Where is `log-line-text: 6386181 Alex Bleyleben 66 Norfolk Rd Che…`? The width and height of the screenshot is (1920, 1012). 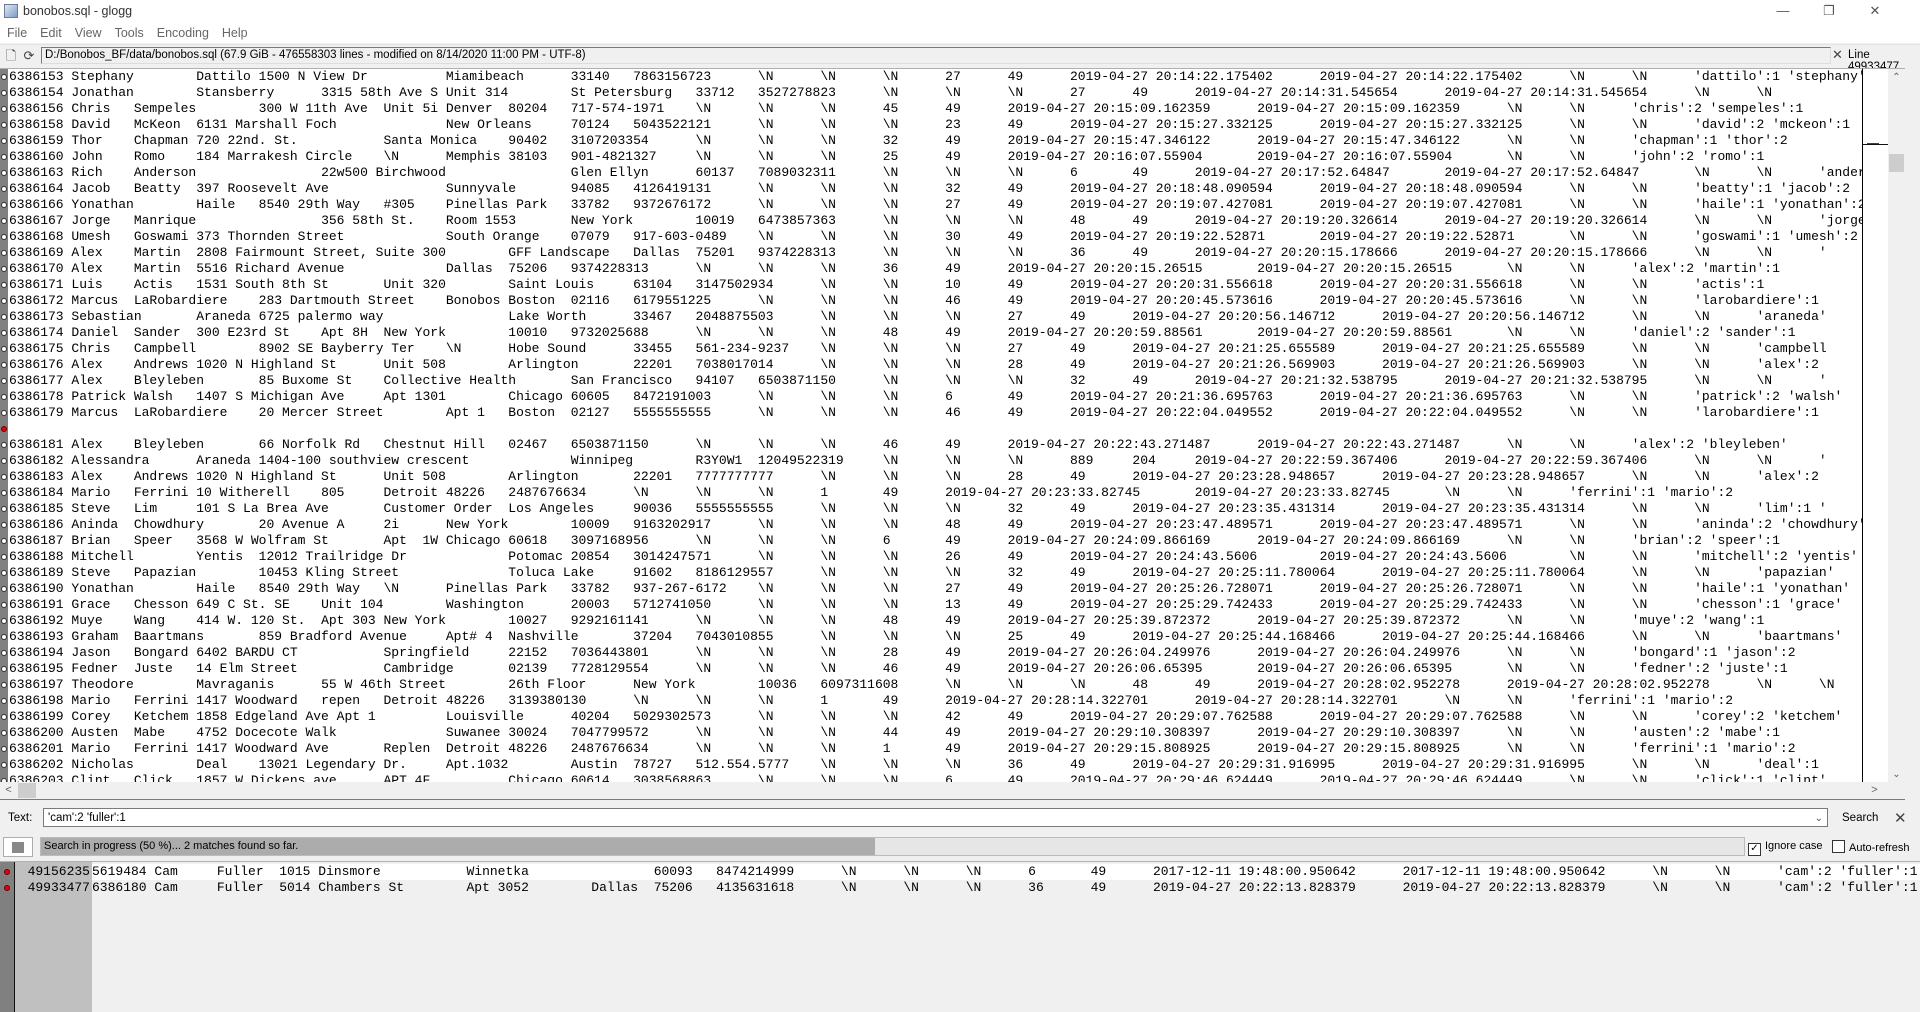 log-line-text: 6386181 Alex Bleyleben 66 Norfolk Rd Che… is located at coordinates (898, 444).